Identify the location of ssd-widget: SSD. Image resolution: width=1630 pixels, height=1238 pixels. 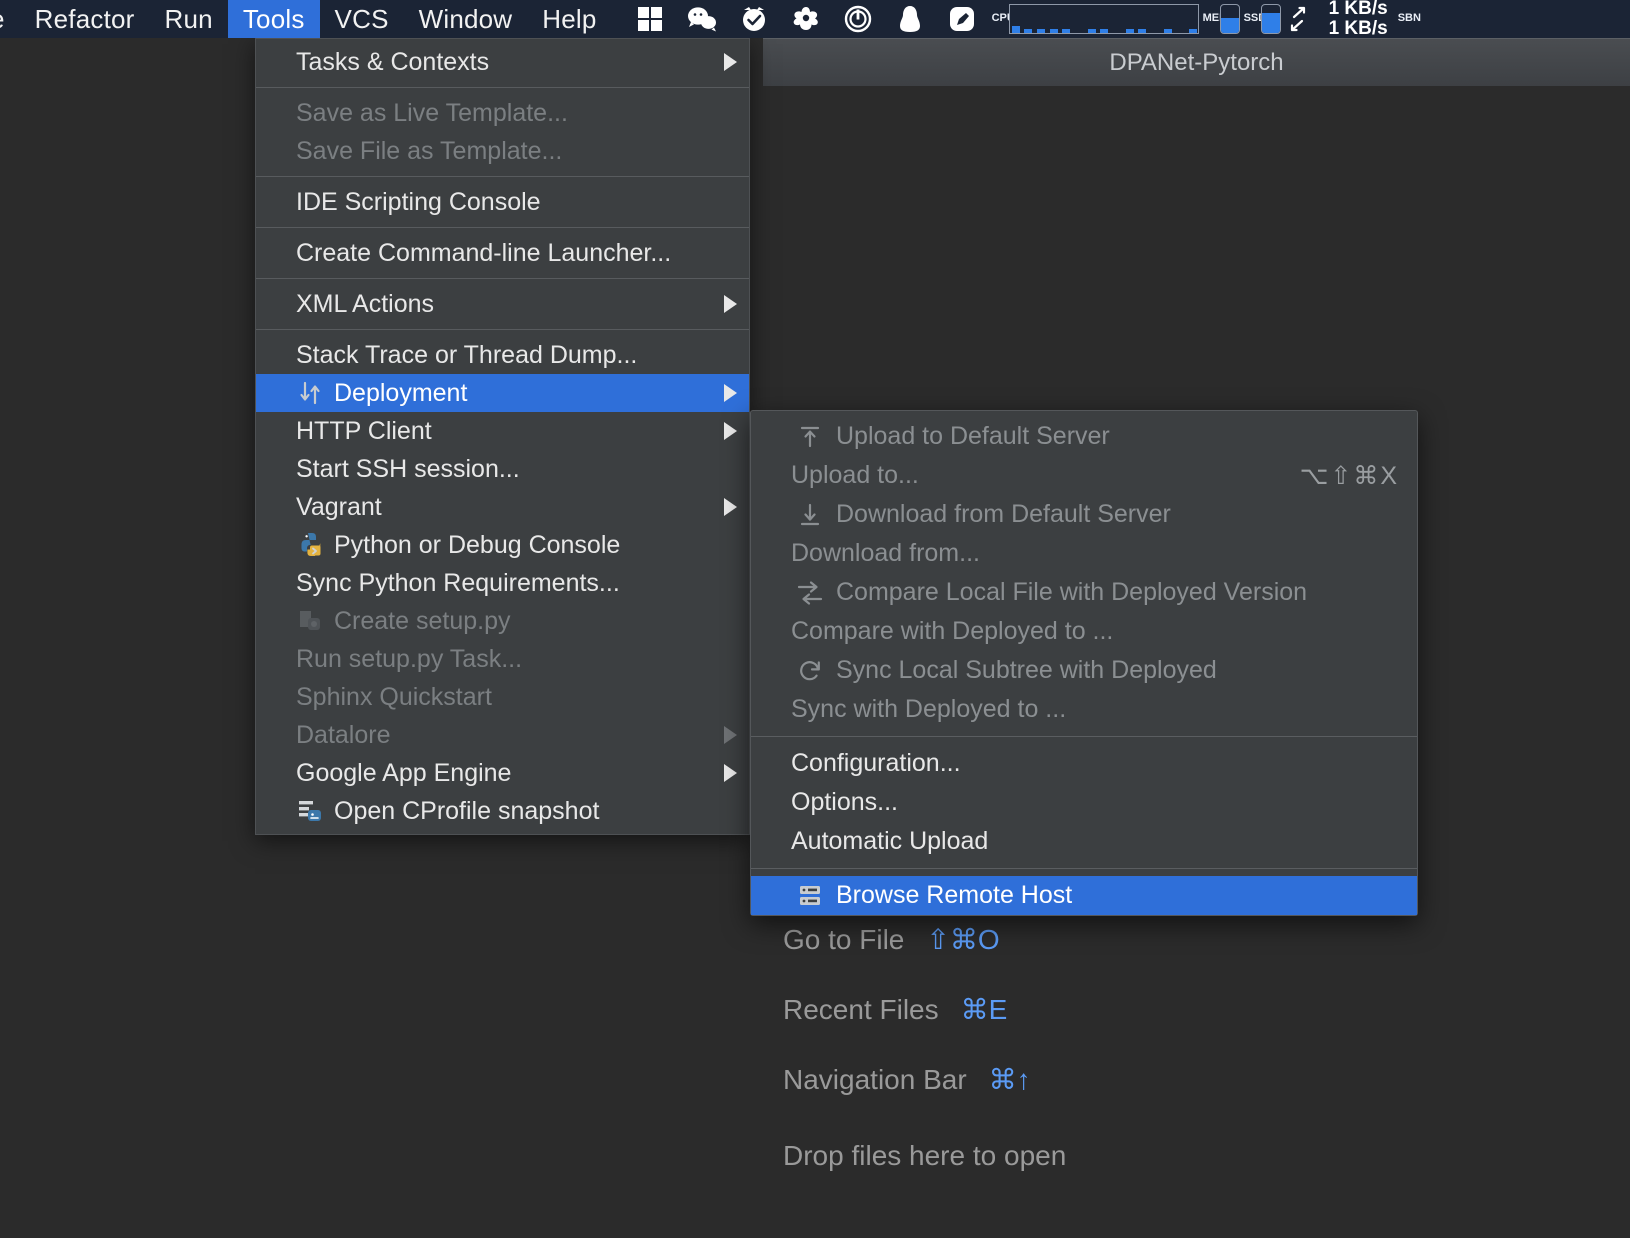
(1262, 19).